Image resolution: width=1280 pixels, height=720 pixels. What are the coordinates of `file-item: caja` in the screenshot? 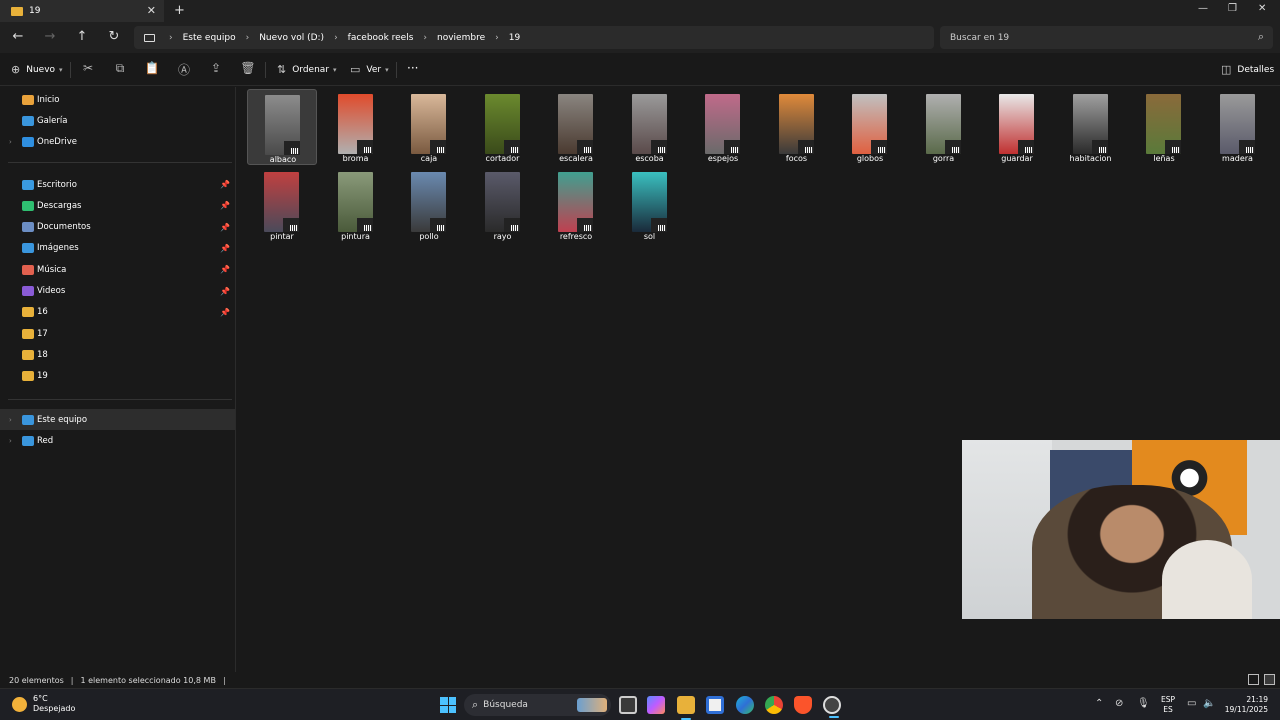 It's located at (429, 127).